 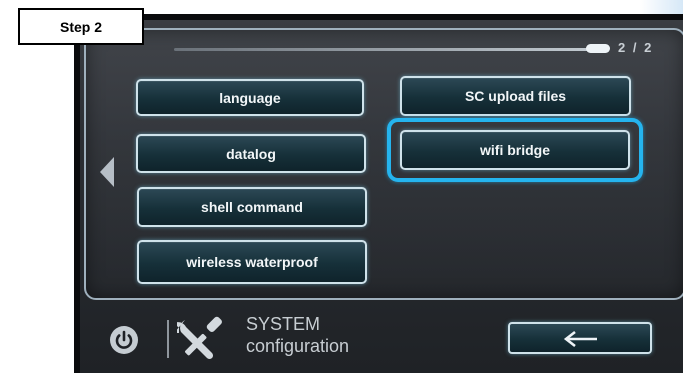 What do you see at coordinates (298, 346) in the screenshot?
I see `footer-subtitle: configuration` at bounding box center [298, 346].